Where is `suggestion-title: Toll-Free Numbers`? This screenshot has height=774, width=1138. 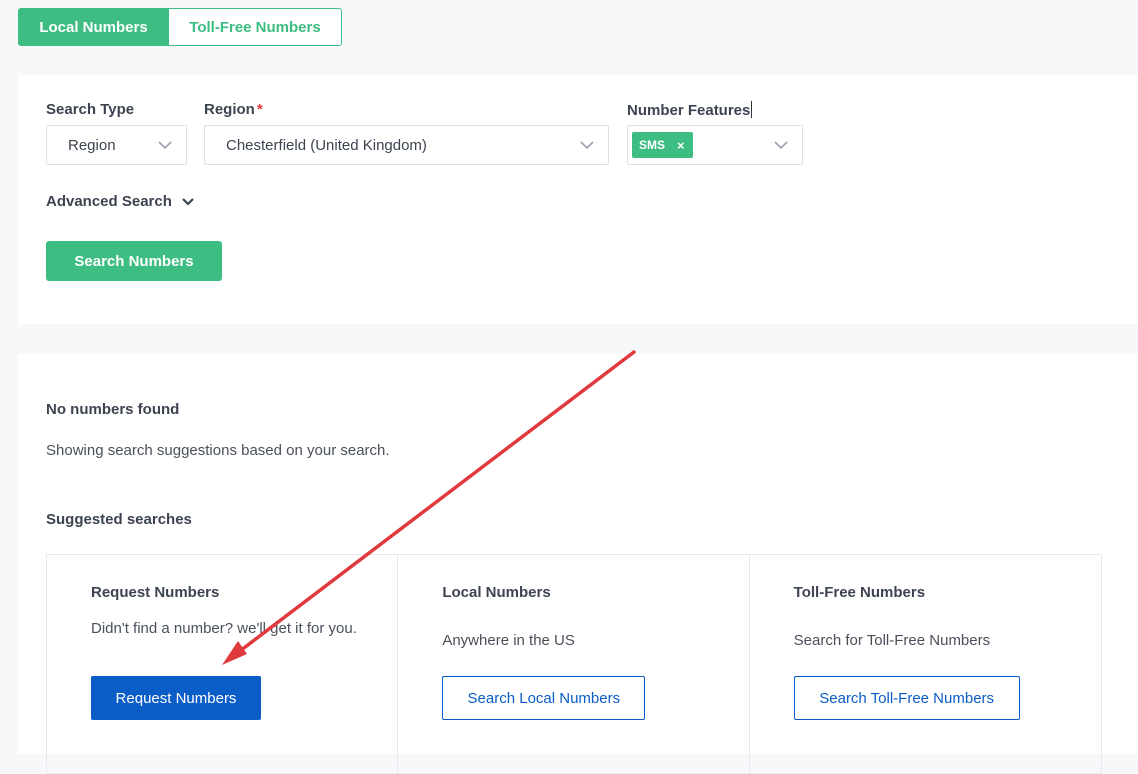 suggestion-title: Toll-Free Numbers is located at coordinates (859, 592).